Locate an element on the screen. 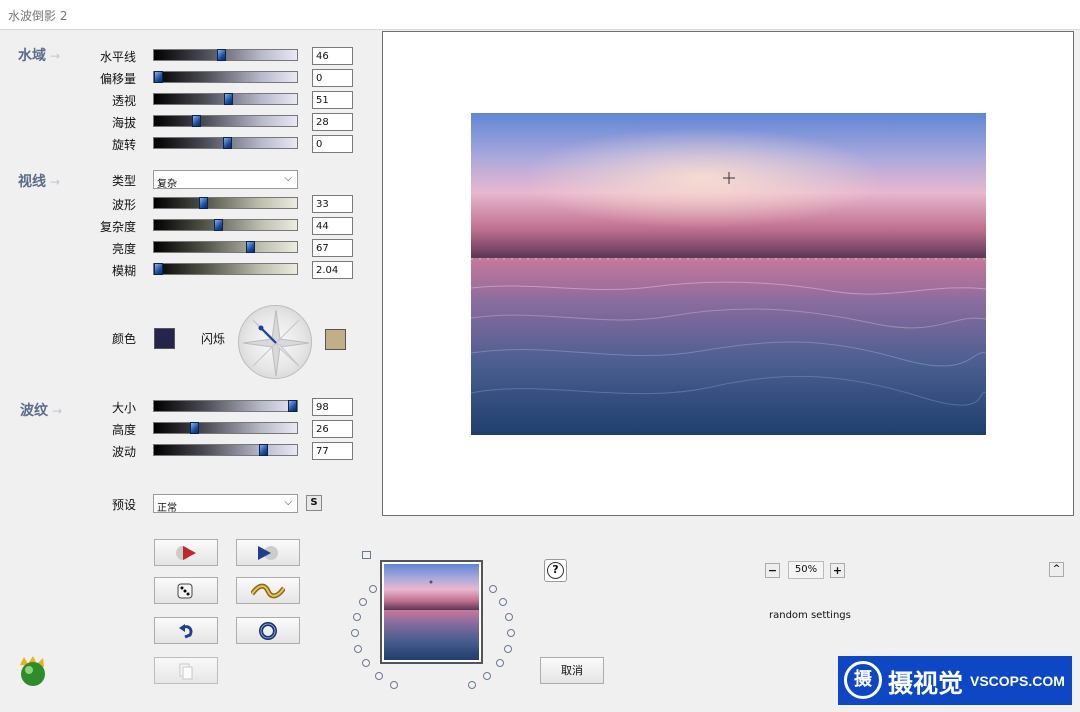 The image size is (1080, 712). ripple-2-slider is located at coordinates (225, 450).